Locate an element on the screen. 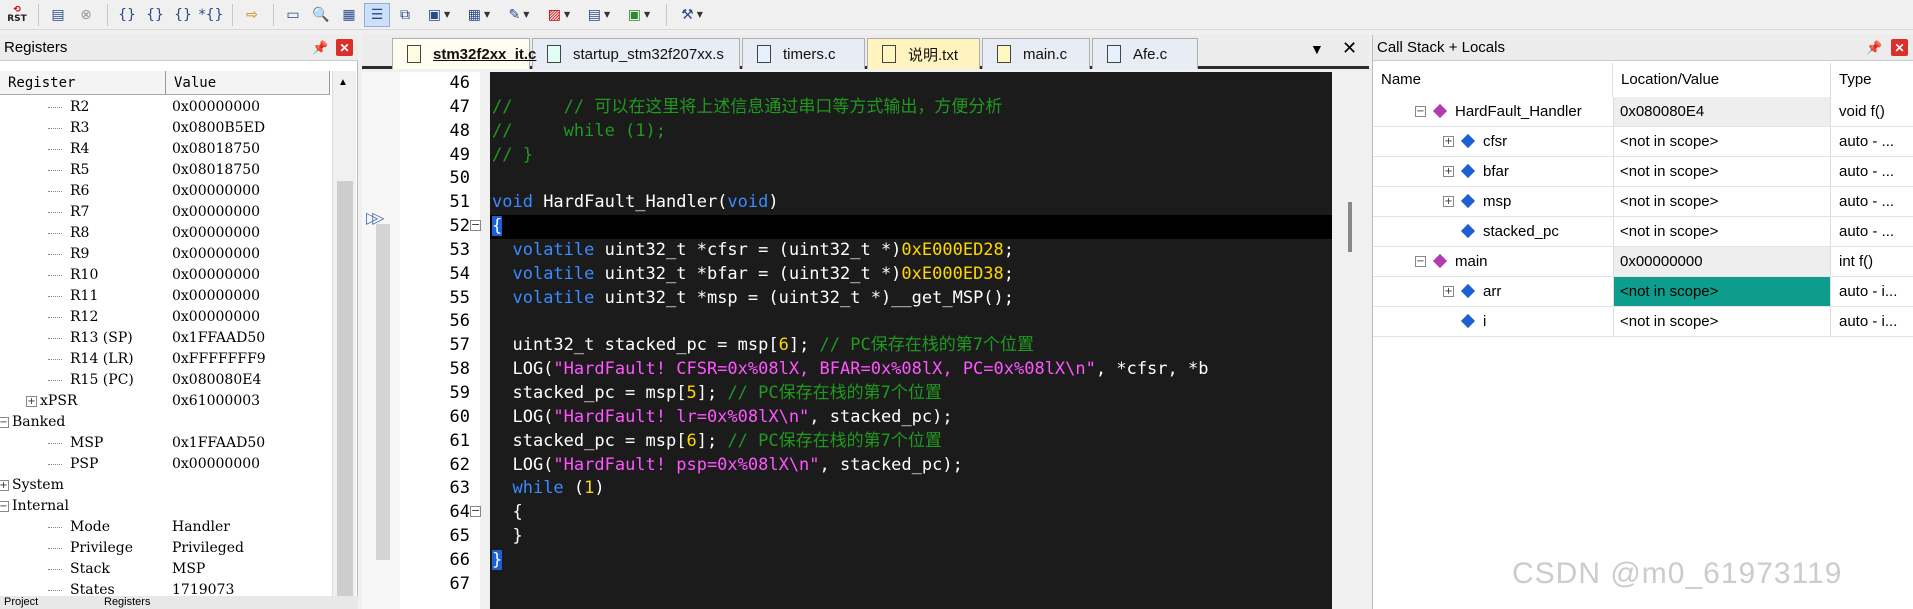  register-row: PSP 0x00000000 is located at coordinates (165, 464).